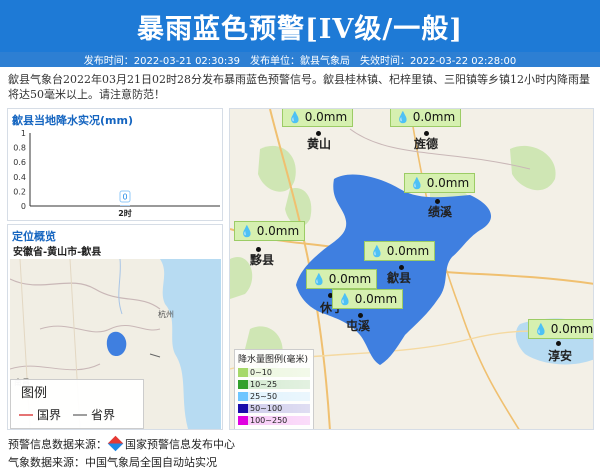 The width and height of the screenshot is (600, 471). I want to click on rain-bar, so click(125, 205).